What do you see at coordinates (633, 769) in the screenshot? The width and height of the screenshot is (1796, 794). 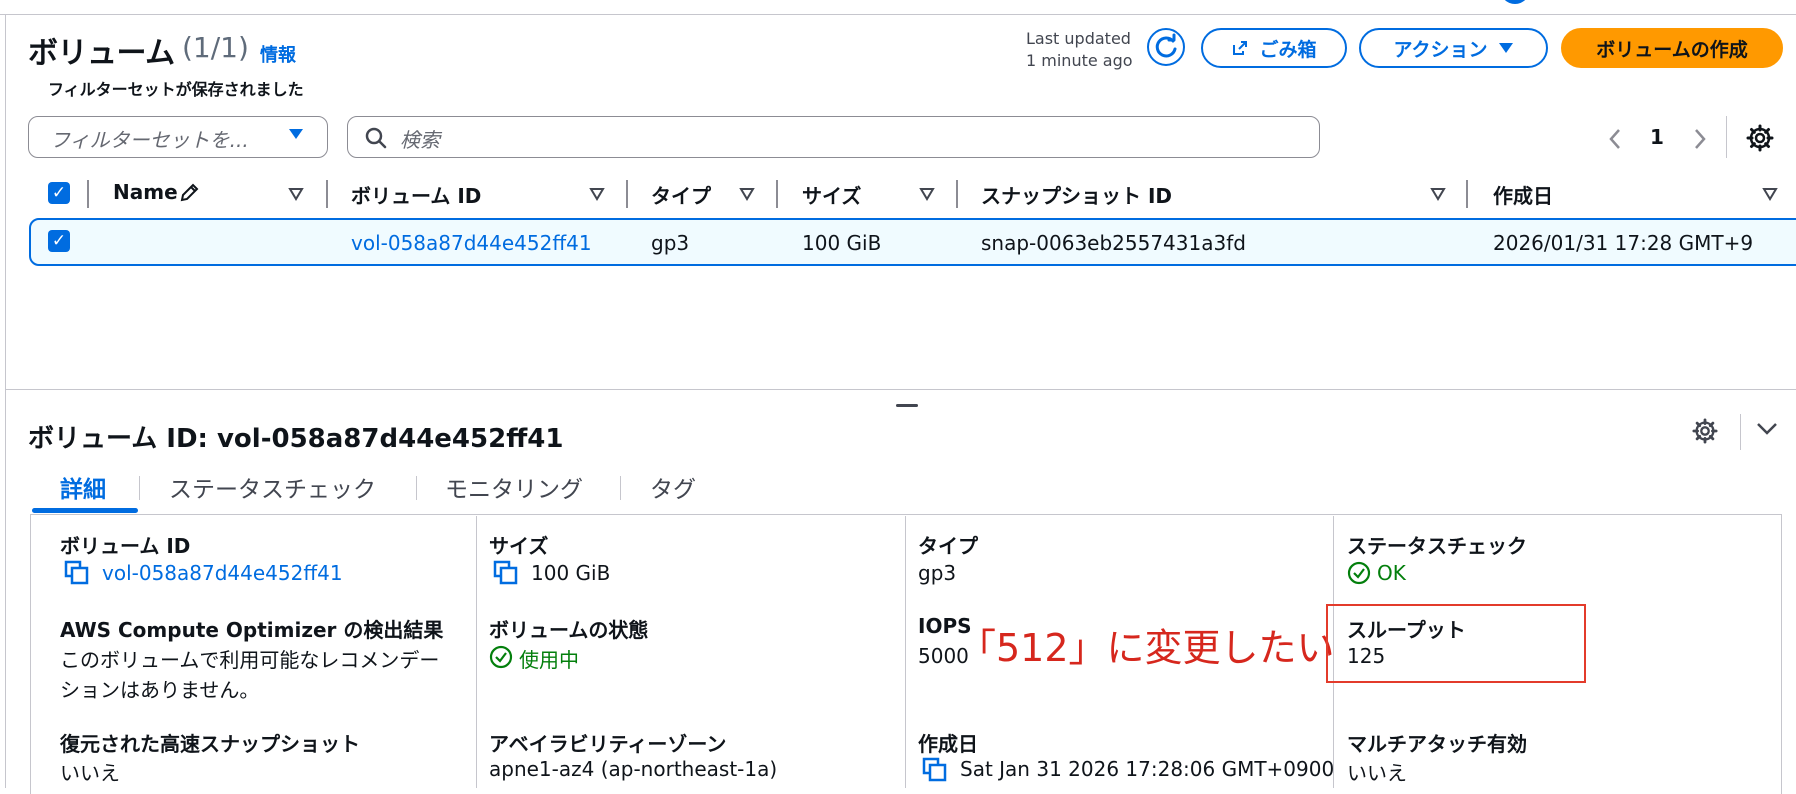 I see `field-value-az: apne1-az4 (ap-northeast-1a)` at bounding box center [633, 769].